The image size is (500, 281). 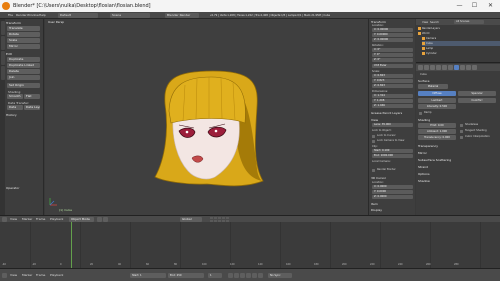 I want to click on lock-cursor-checkbox, so click(x=373, y=136).